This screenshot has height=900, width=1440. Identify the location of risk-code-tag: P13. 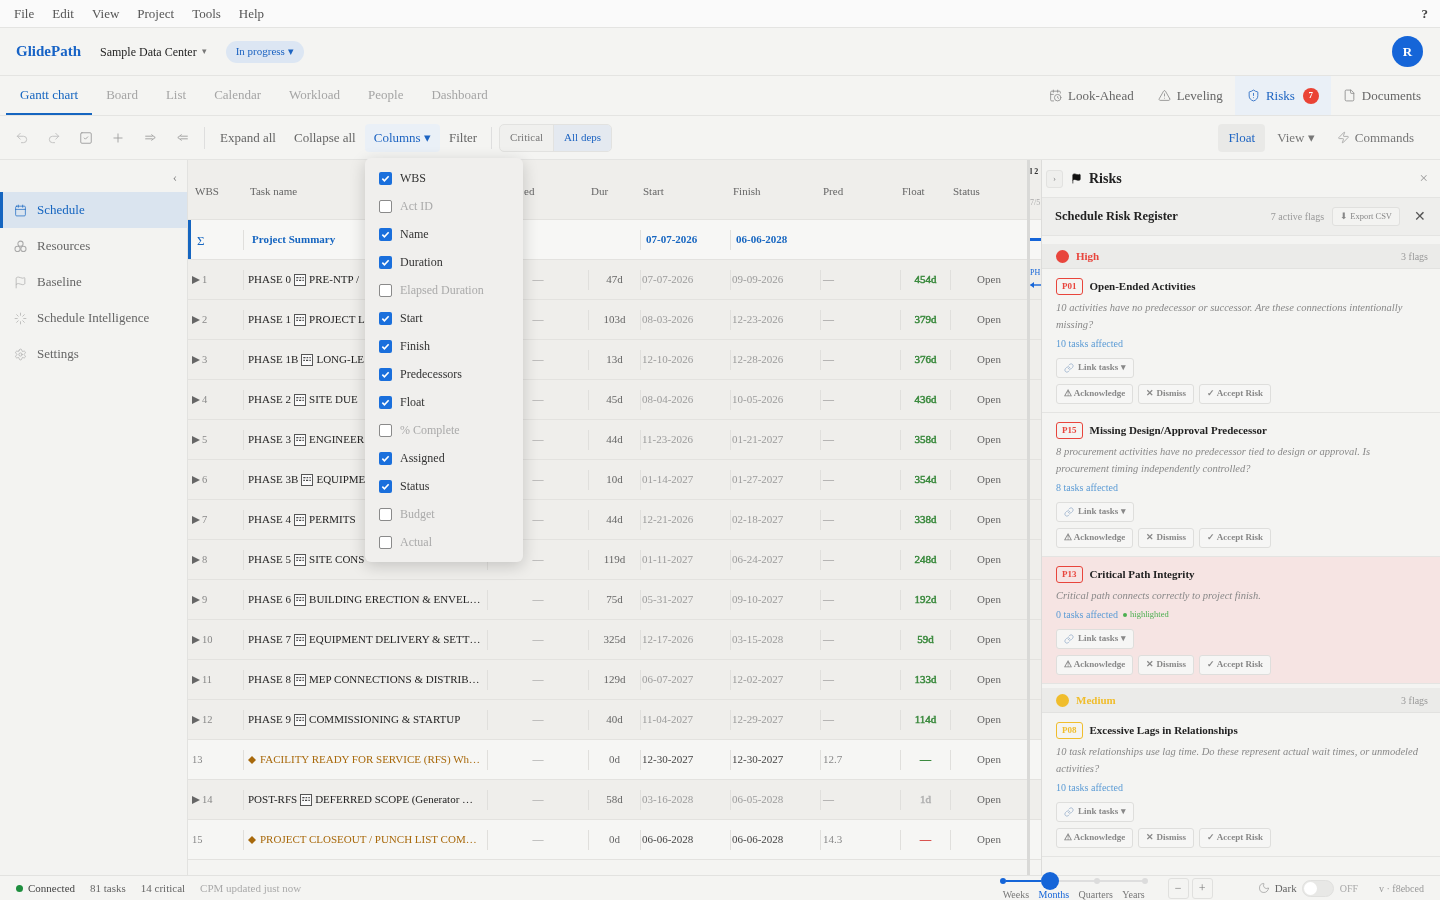
(1069, 574).